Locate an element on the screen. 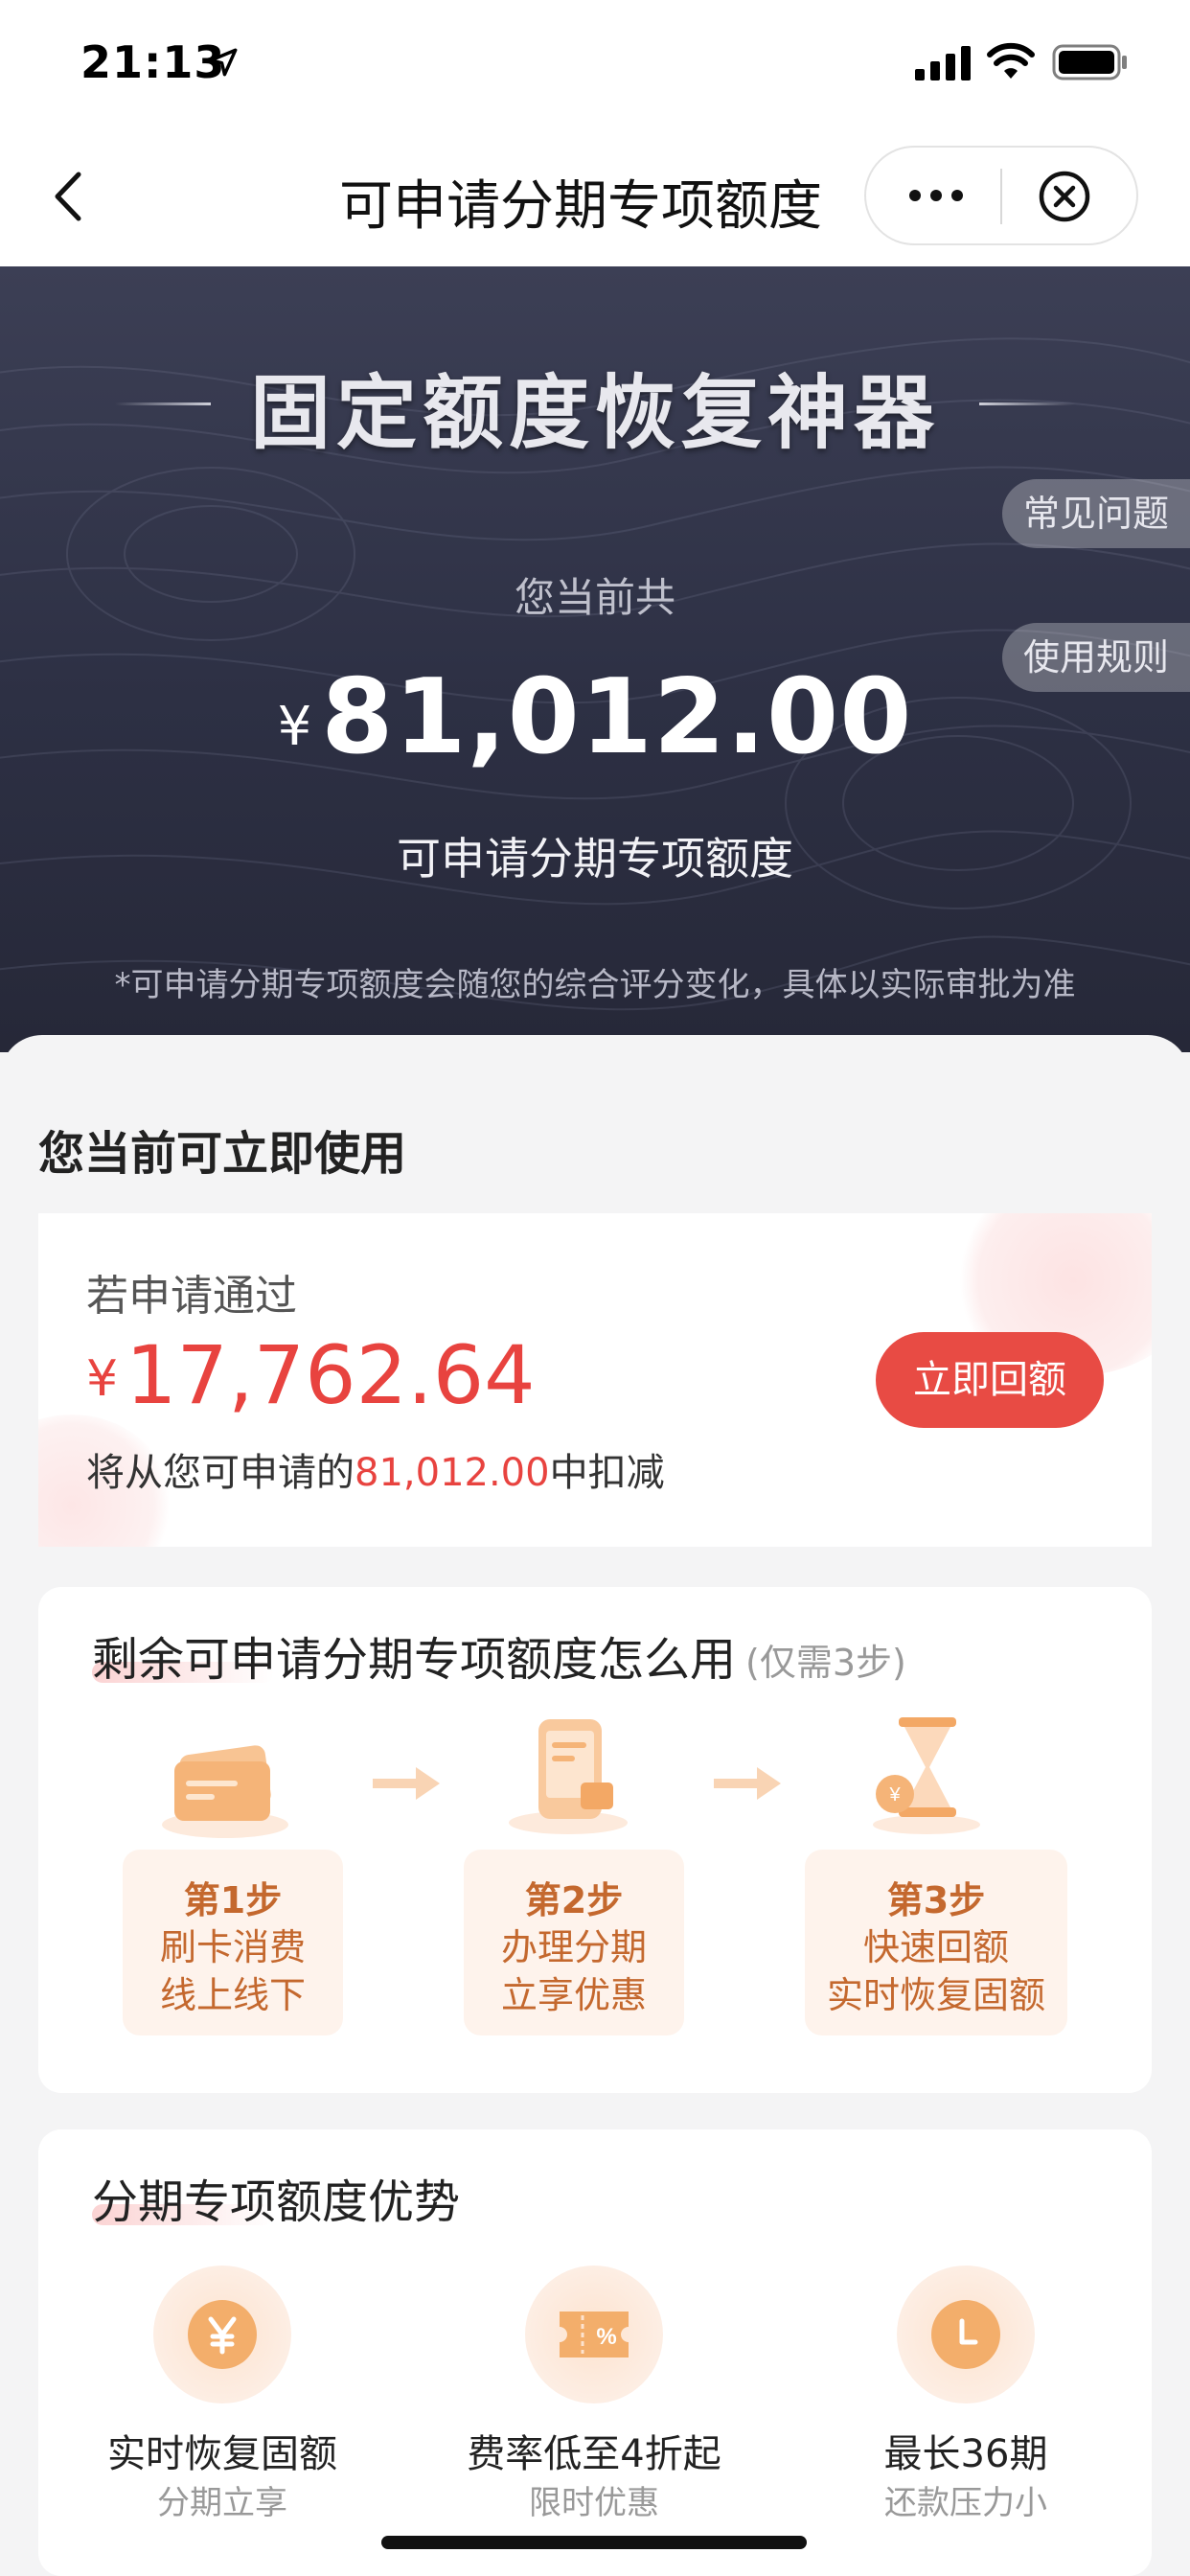  home-indicator is located at coordinates (594, 2542).